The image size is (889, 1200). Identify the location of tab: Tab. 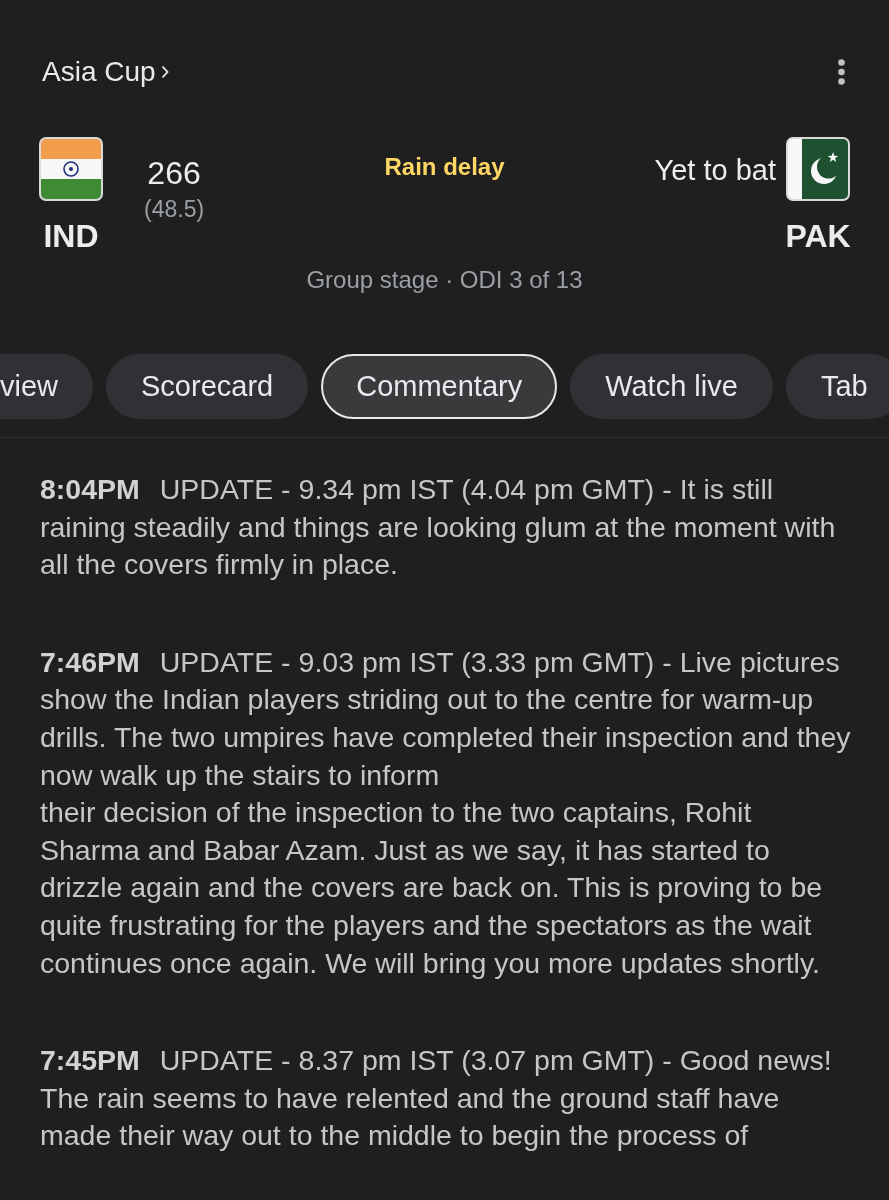
(837, 386).